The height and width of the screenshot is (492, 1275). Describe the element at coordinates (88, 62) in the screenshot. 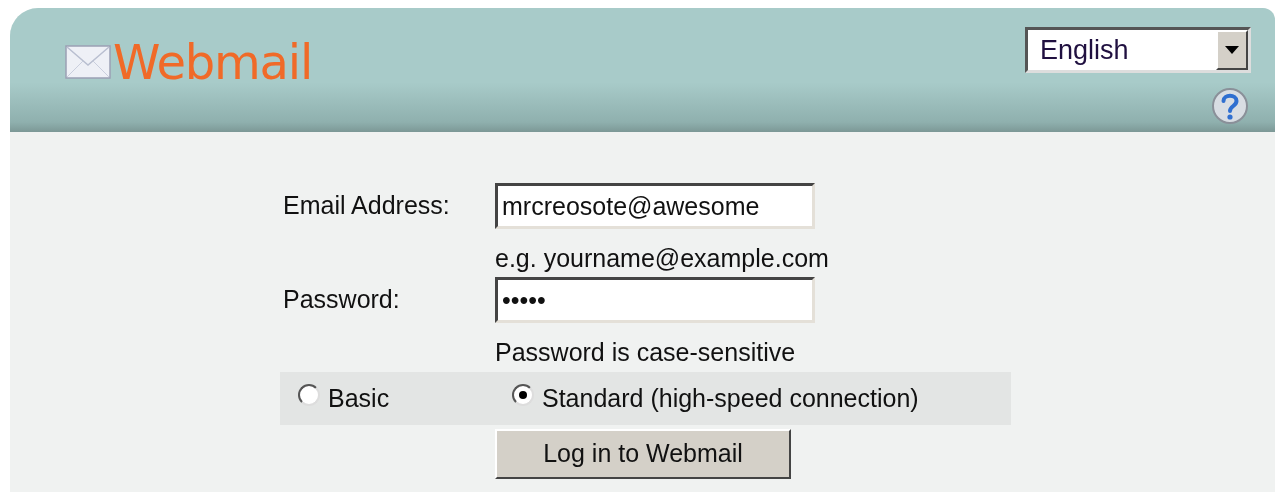

I see `envelope-icon` at that location.